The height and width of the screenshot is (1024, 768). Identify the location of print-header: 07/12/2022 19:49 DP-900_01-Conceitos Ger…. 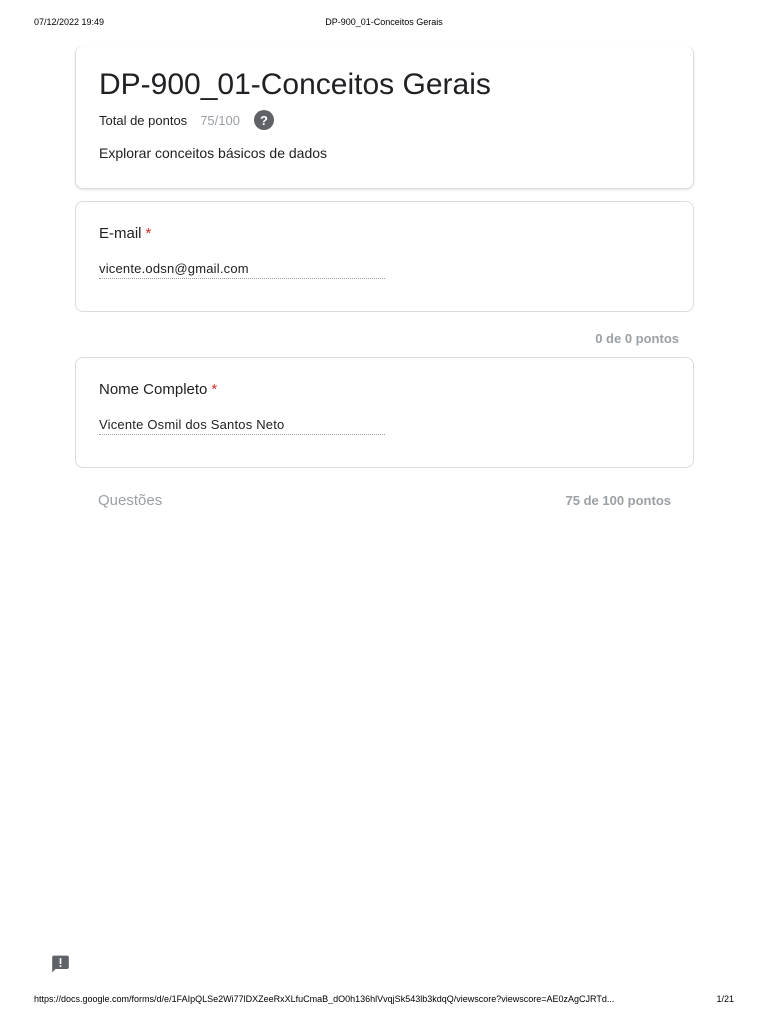
(384, 24).